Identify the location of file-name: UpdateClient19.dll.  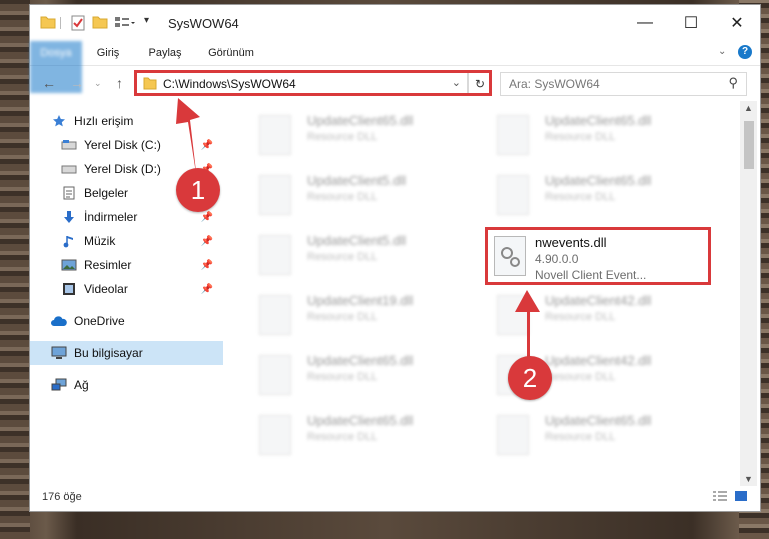
(360, 300).